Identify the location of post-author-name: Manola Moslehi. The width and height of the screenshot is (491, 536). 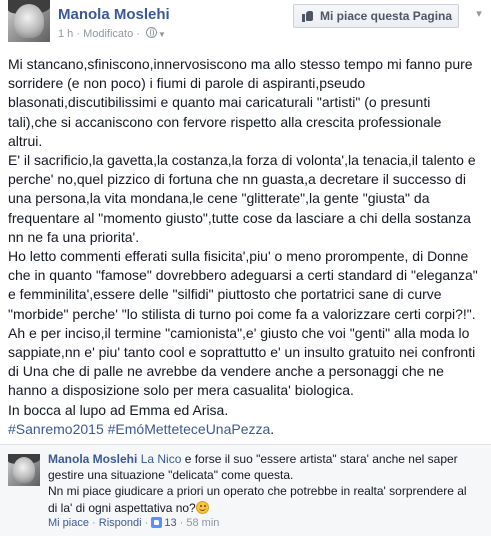
(114, 14).